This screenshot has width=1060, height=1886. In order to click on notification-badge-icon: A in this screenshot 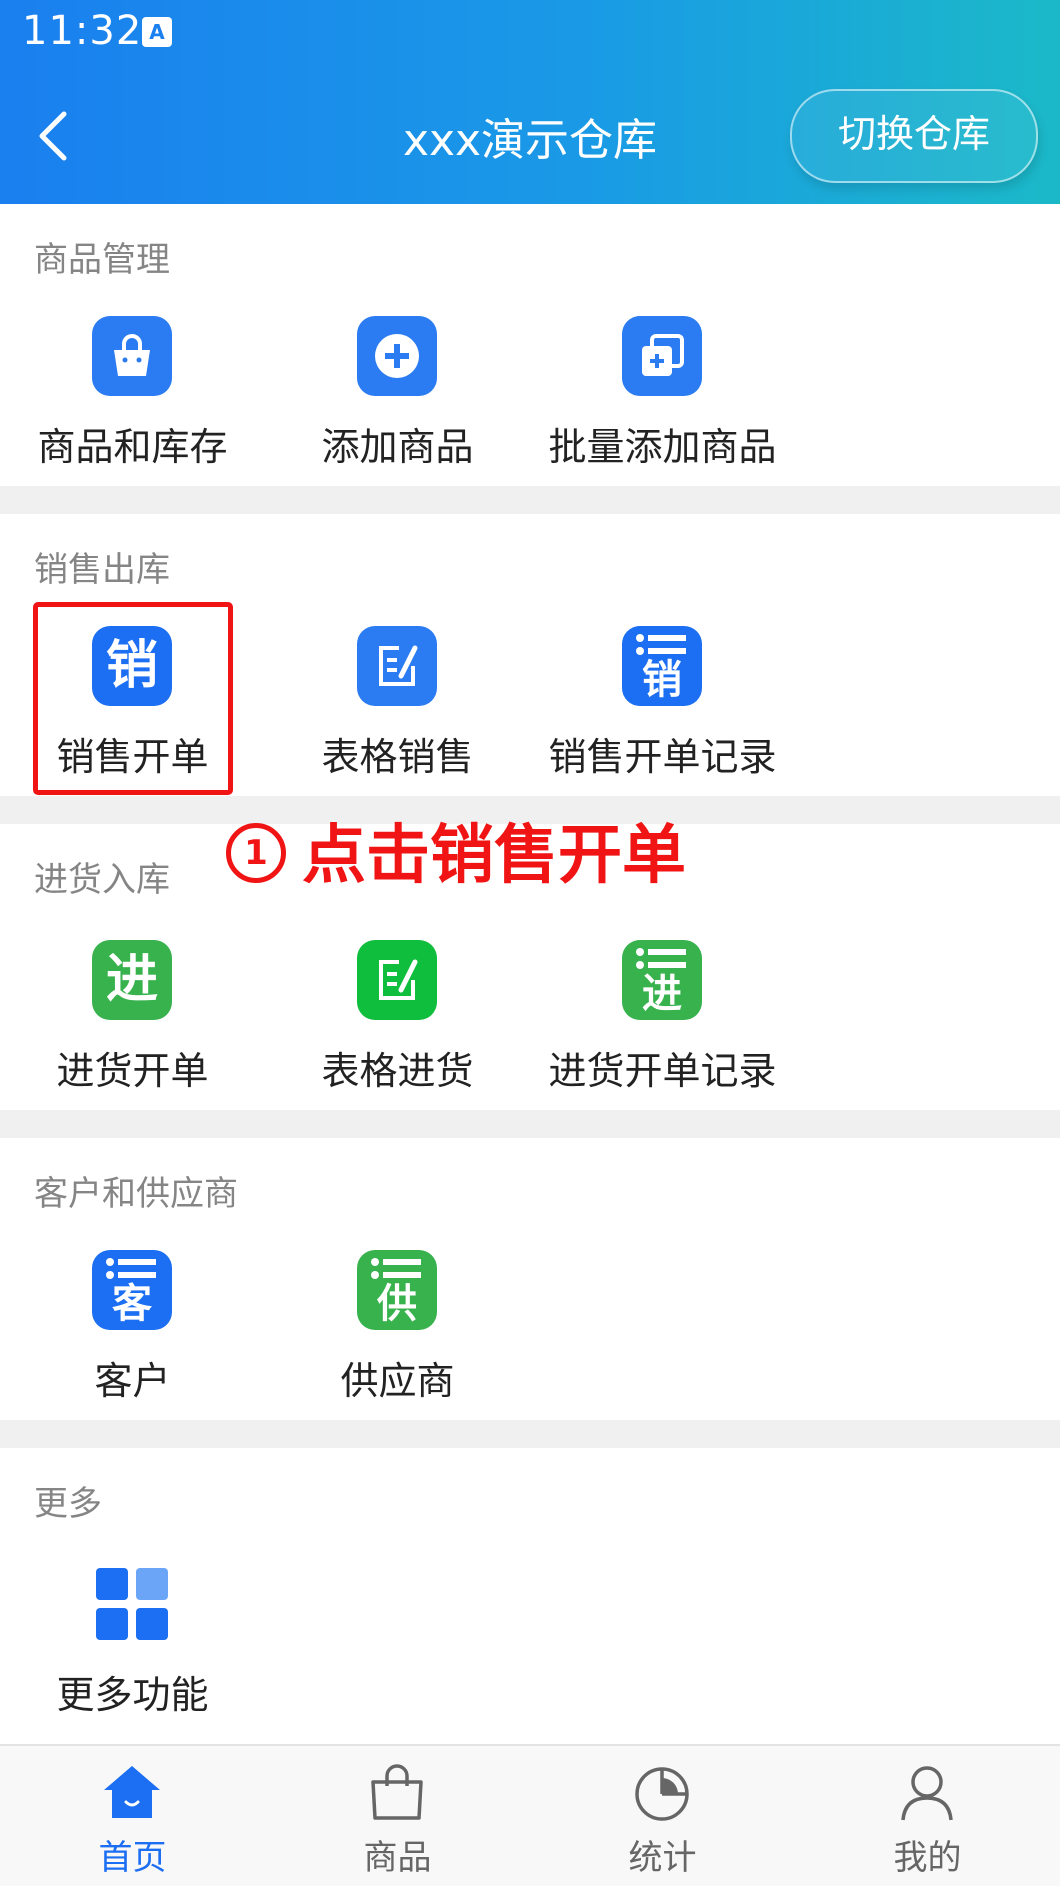, I will do `click(157, 32)`.